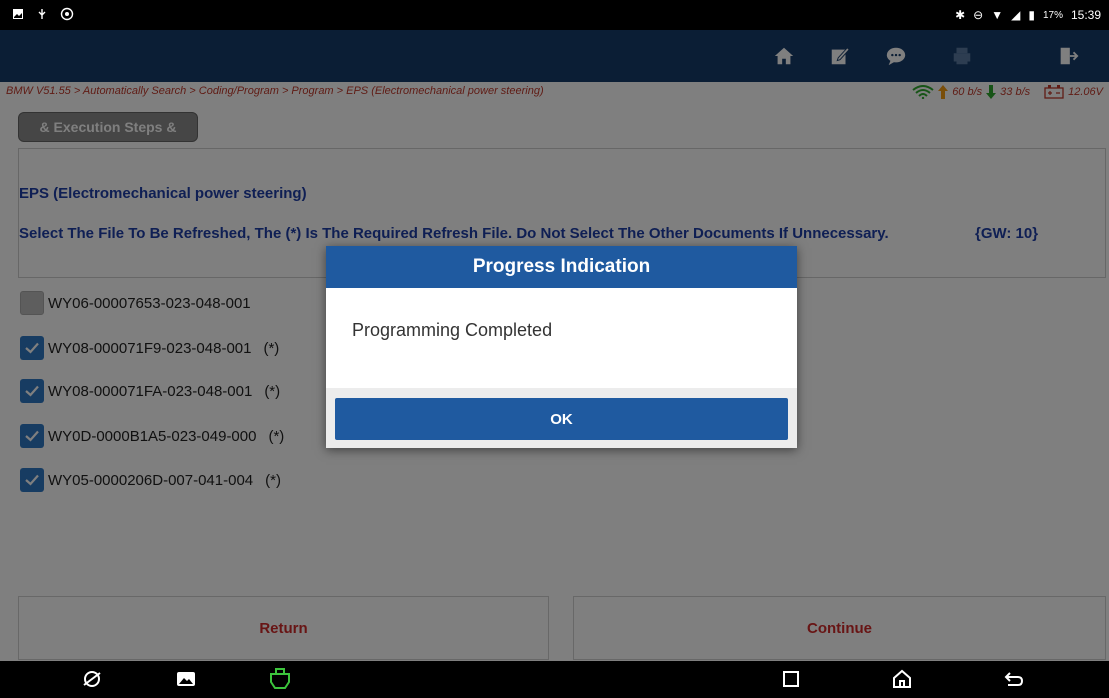  Describe the element at coordinates (554, 15) in the screenshot. I see `status-bar: ✱ ⊖ ▼ ◢ ▮ 17% 15:39` at that location.